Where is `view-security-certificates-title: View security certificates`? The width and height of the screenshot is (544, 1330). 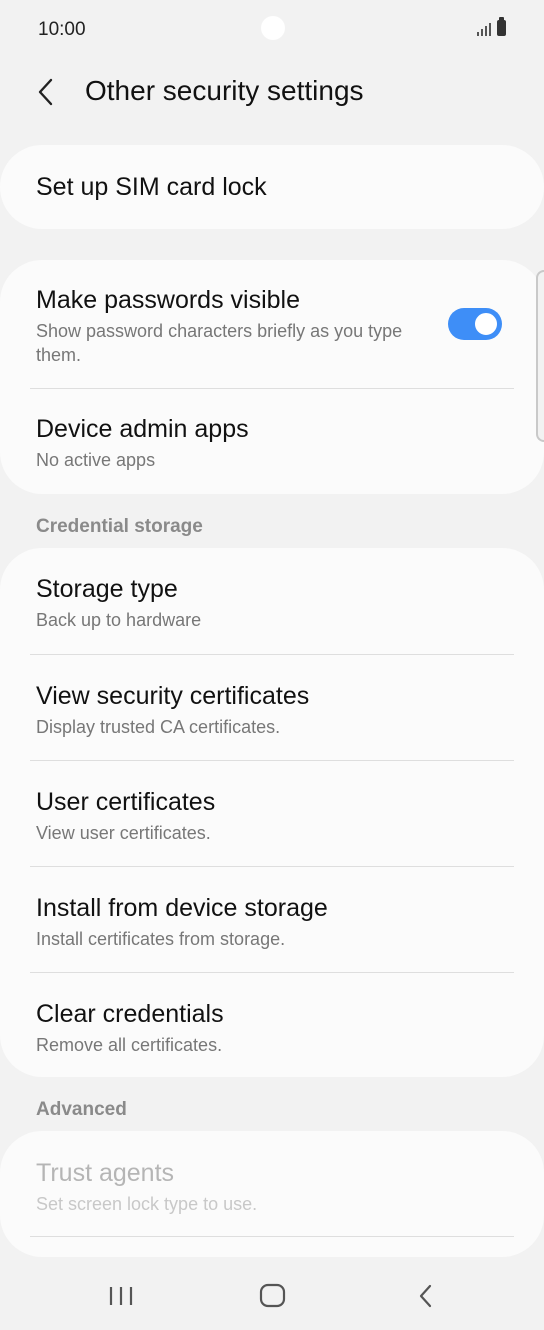 view-security-certificates-title: View security certificates is located at coordinates (173, 696).